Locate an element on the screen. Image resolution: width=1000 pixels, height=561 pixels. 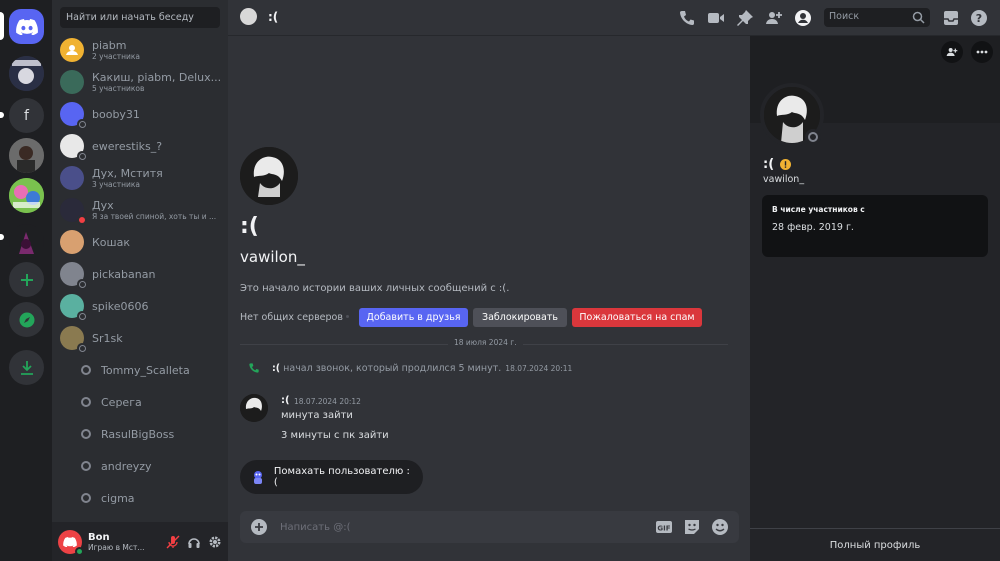
intro-username: vawilon_ is located at coordinates (272, 257).